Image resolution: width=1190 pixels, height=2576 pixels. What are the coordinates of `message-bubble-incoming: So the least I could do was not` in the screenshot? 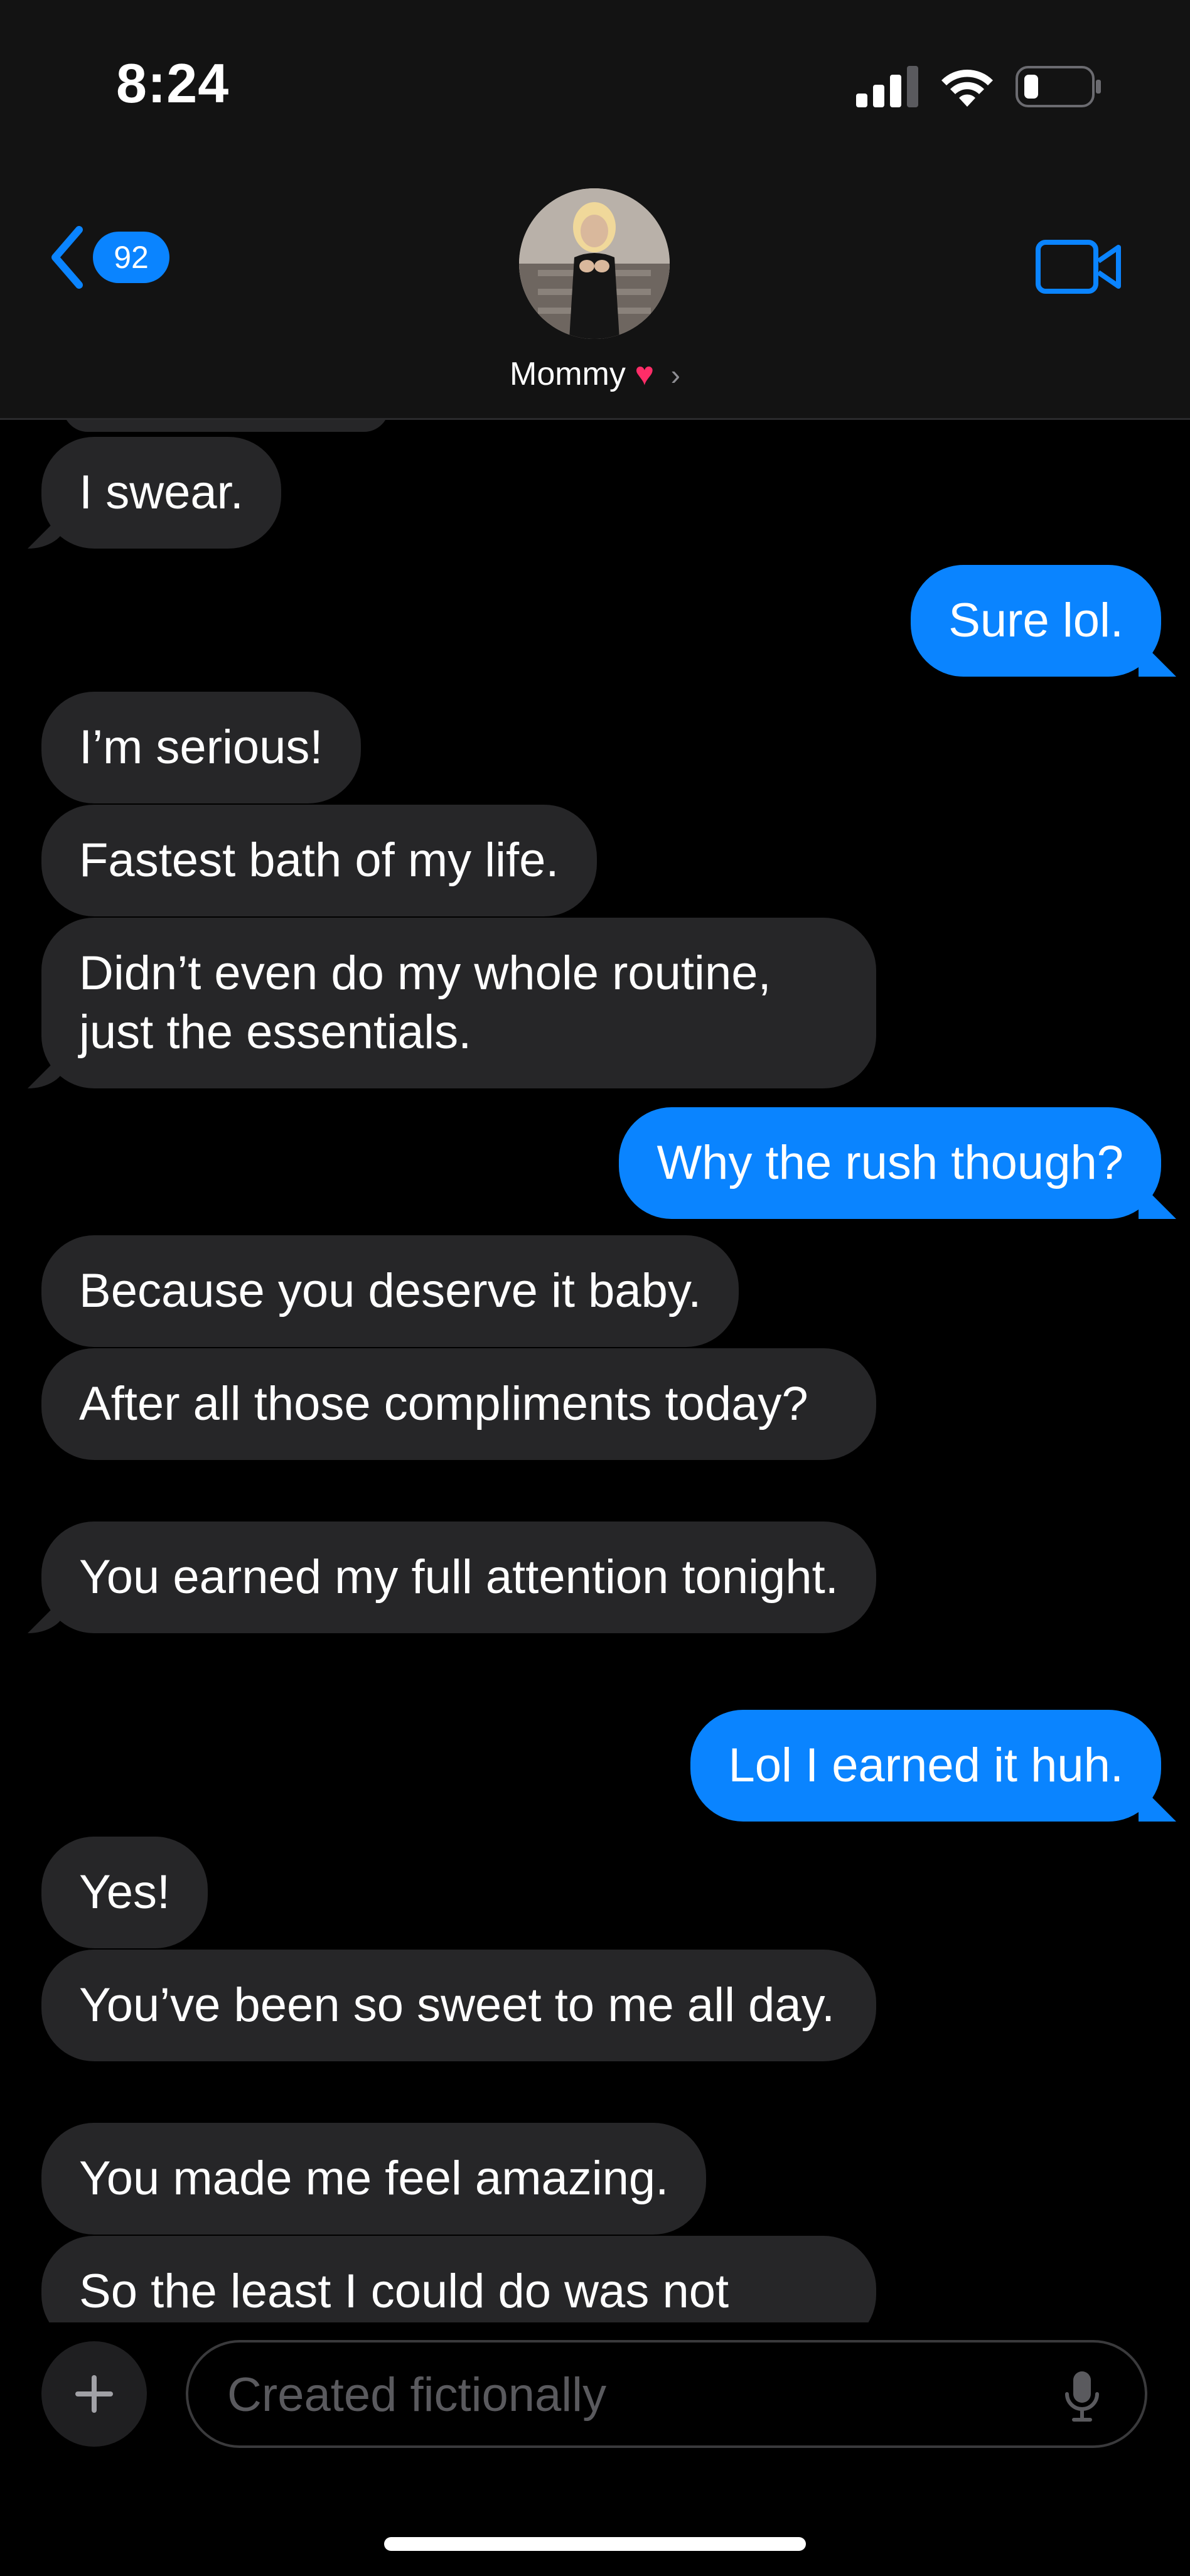 It's located at (458, 2279).